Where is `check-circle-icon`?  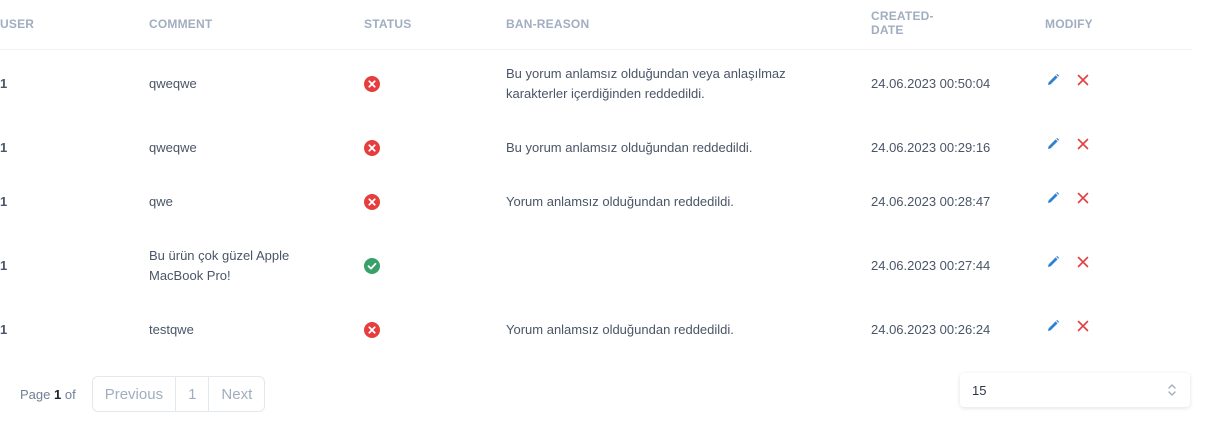 check-circle-icon is located at coordinates (372, 266).